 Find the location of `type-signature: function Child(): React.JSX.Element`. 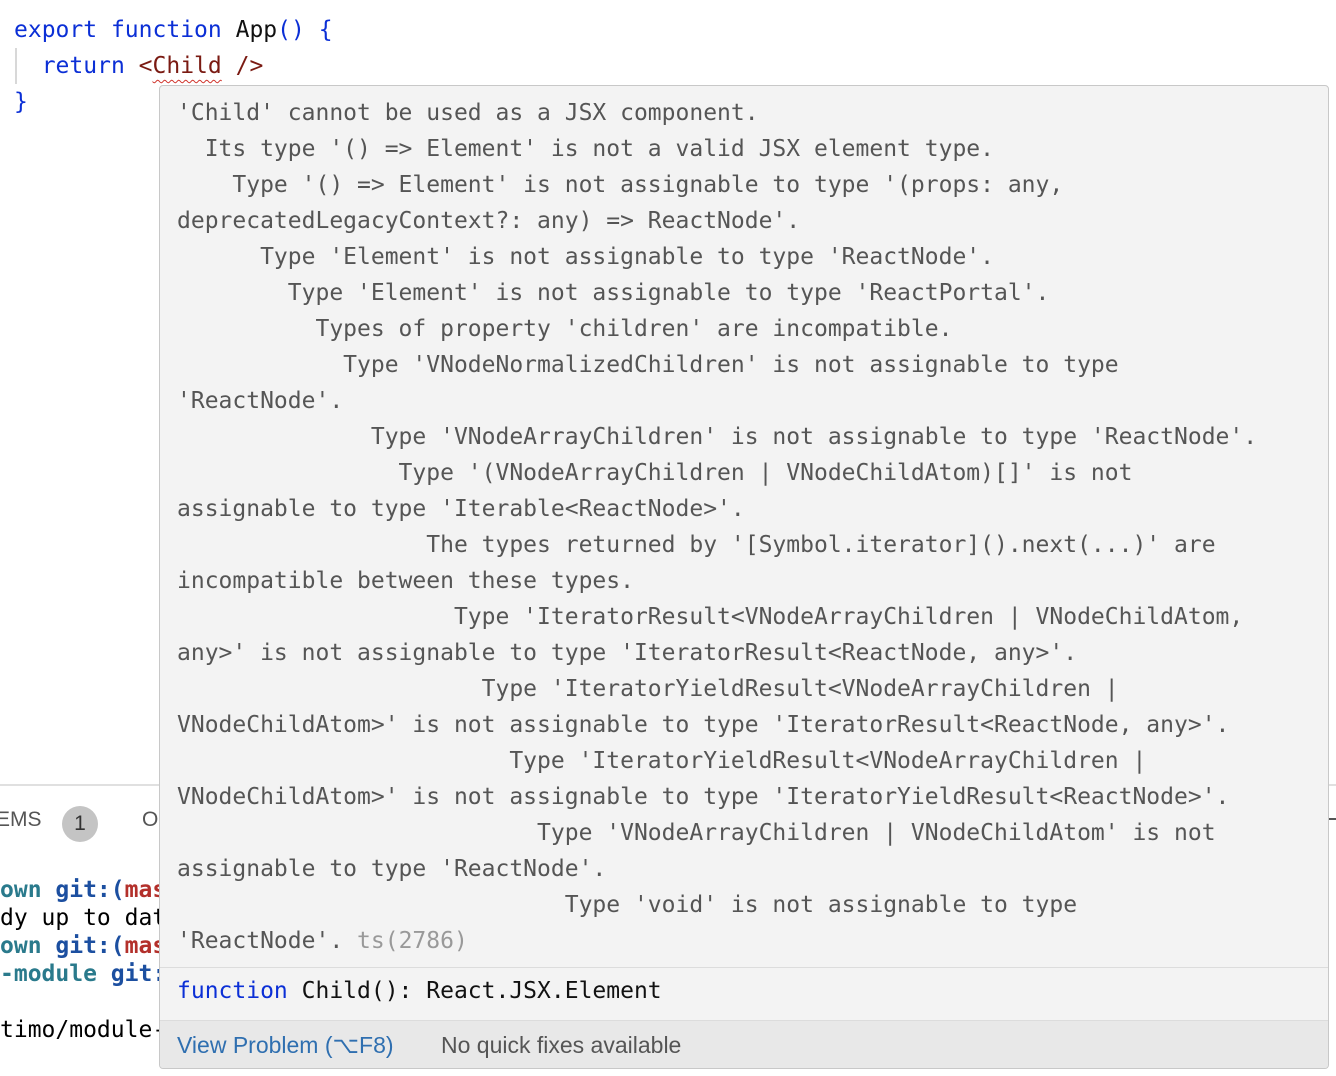

type-signature: function Child(): React.JSX.Element is located at coordinates (744, 994).